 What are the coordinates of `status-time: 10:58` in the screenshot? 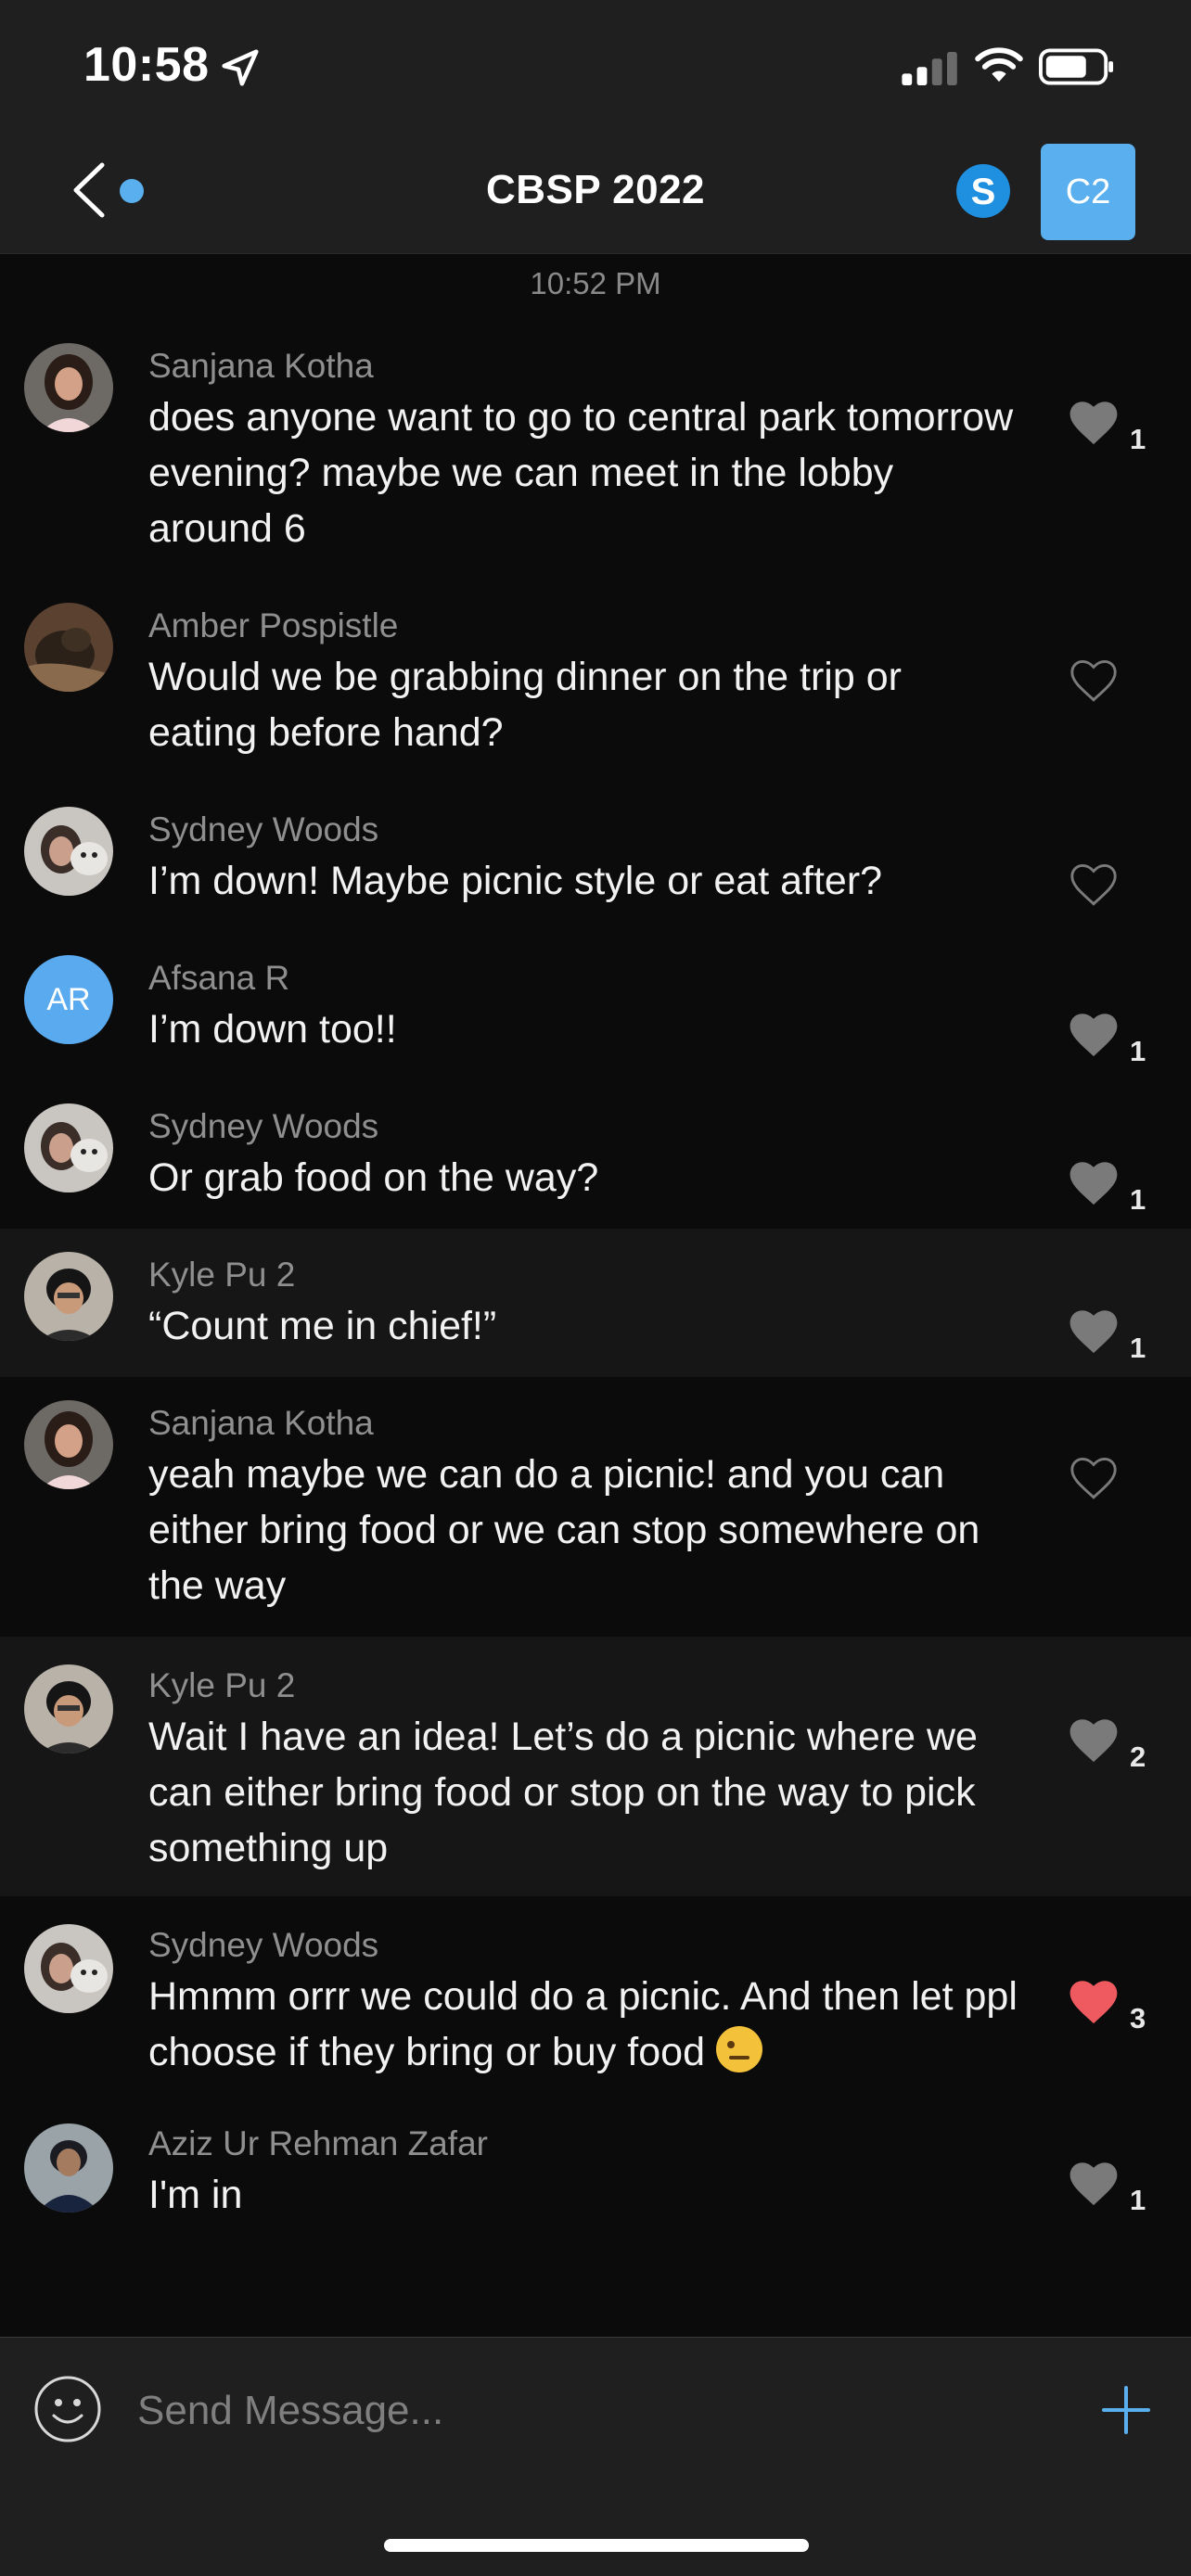 It's located at (146, 65).